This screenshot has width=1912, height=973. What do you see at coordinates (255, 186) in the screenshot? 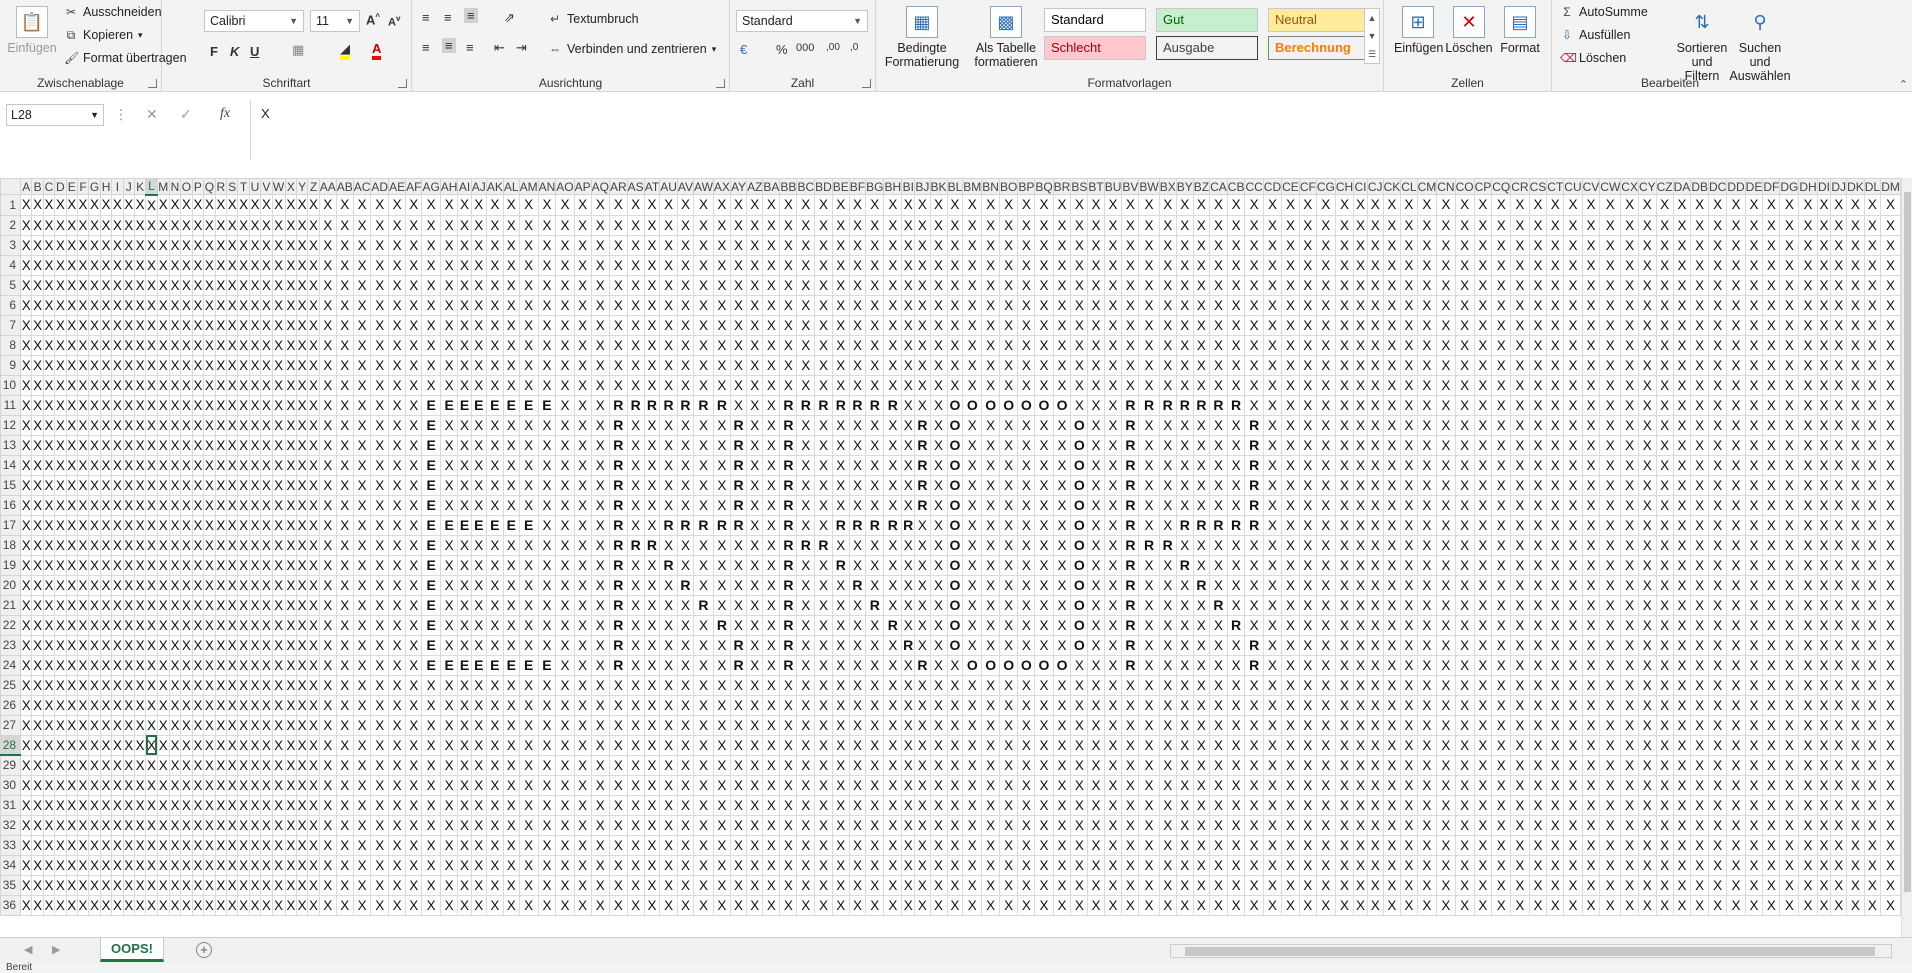
I see `column-header: U` at bounding box center [255, 186].